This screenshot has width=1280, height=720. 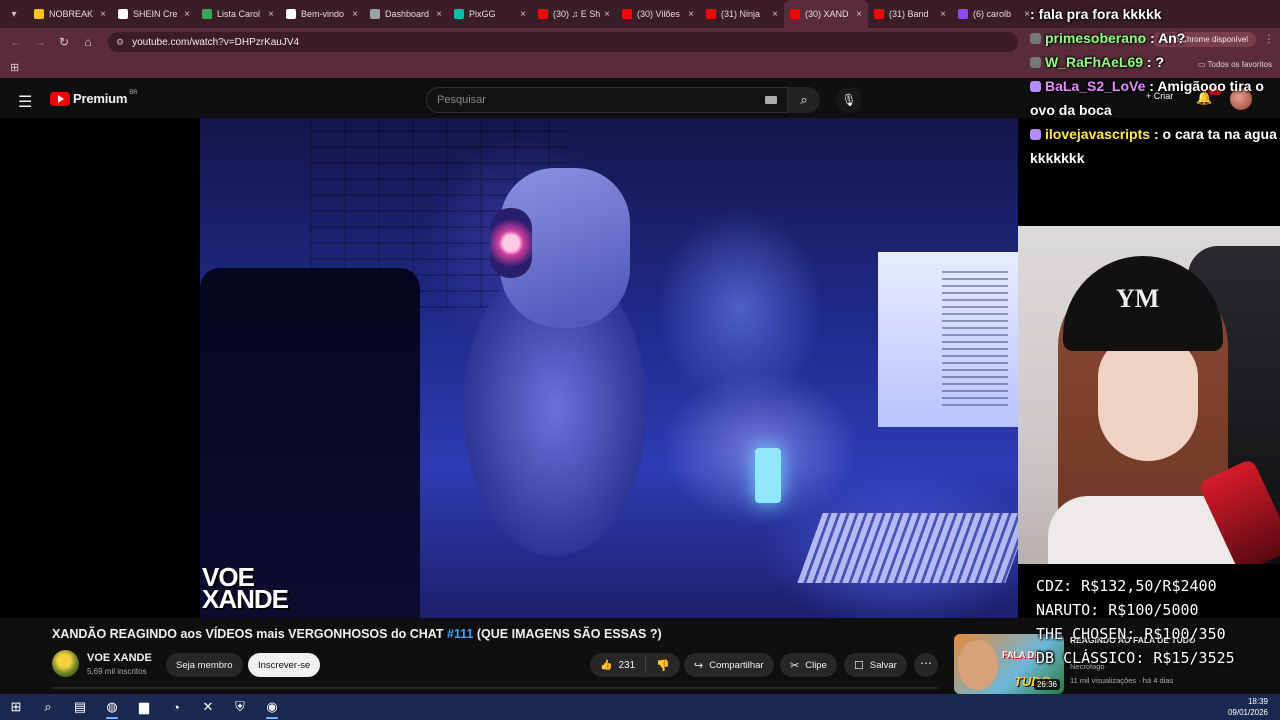 What do you see at coordinates (80, 707) in the screenshot?
I see `task-view-icon: ▤` at bounding box center [80, 707].